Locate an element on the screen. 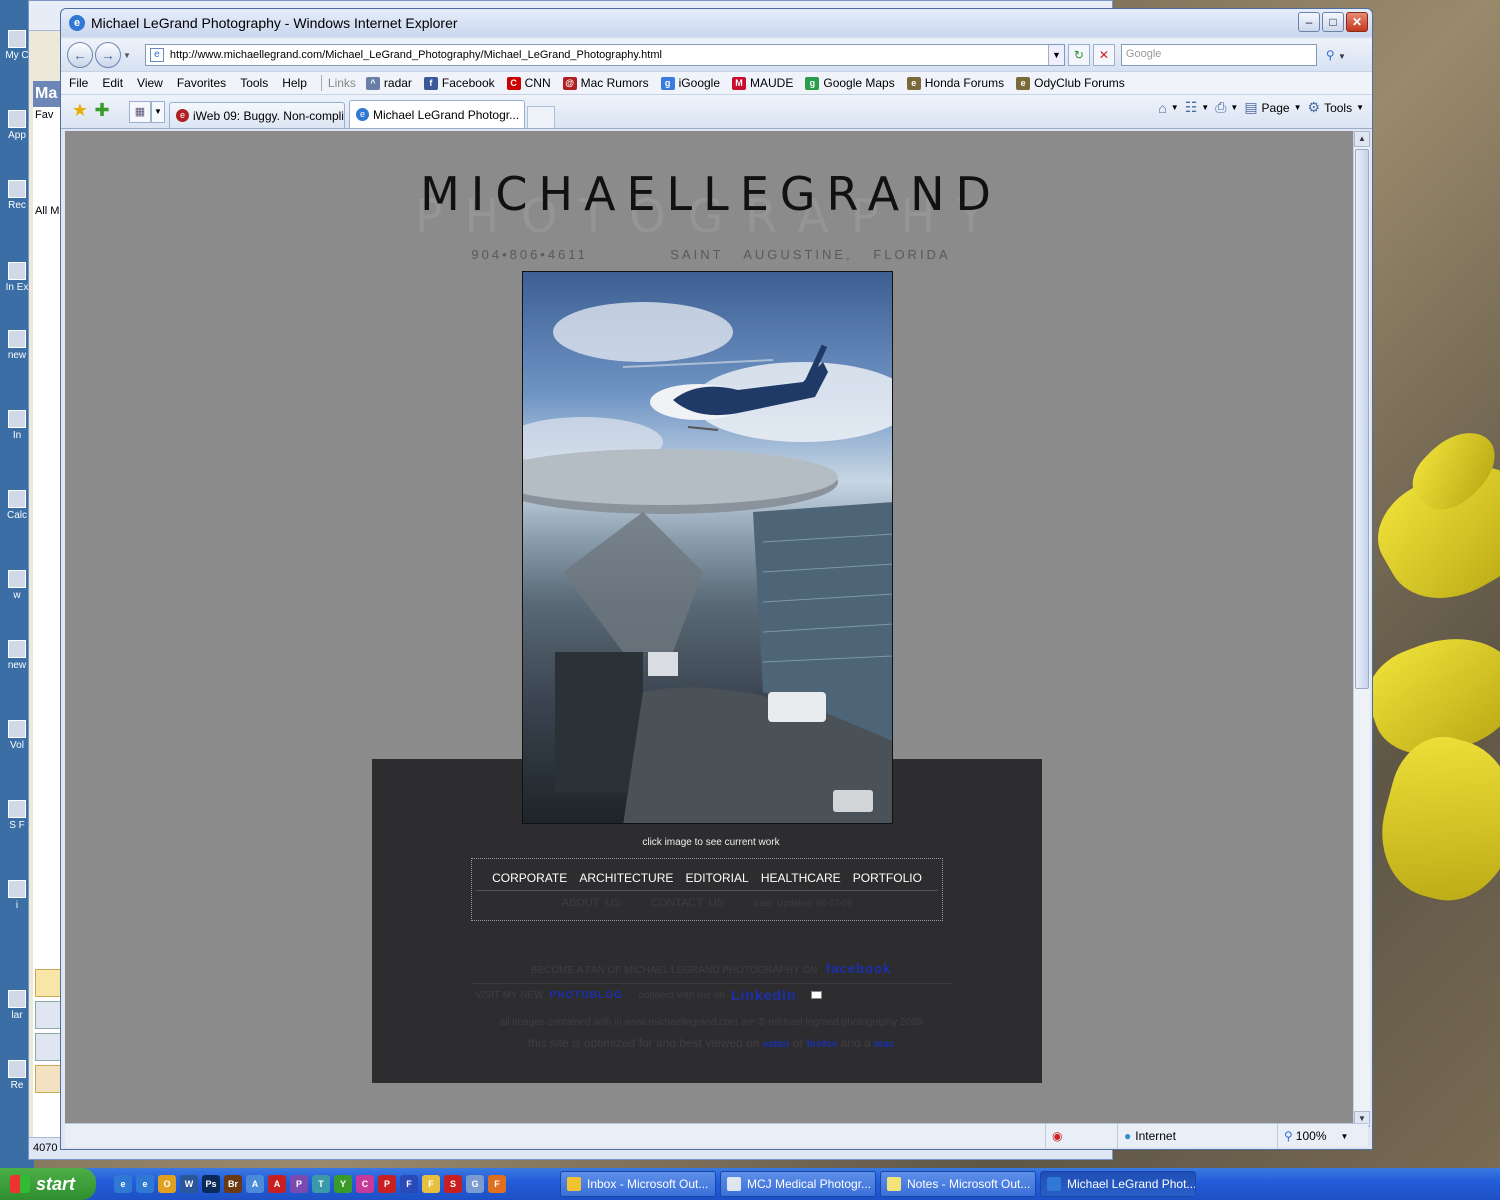 The width and height of the screenshot is (1500, 1200). menu-tools: Tools is located at coordinates (254, 83).